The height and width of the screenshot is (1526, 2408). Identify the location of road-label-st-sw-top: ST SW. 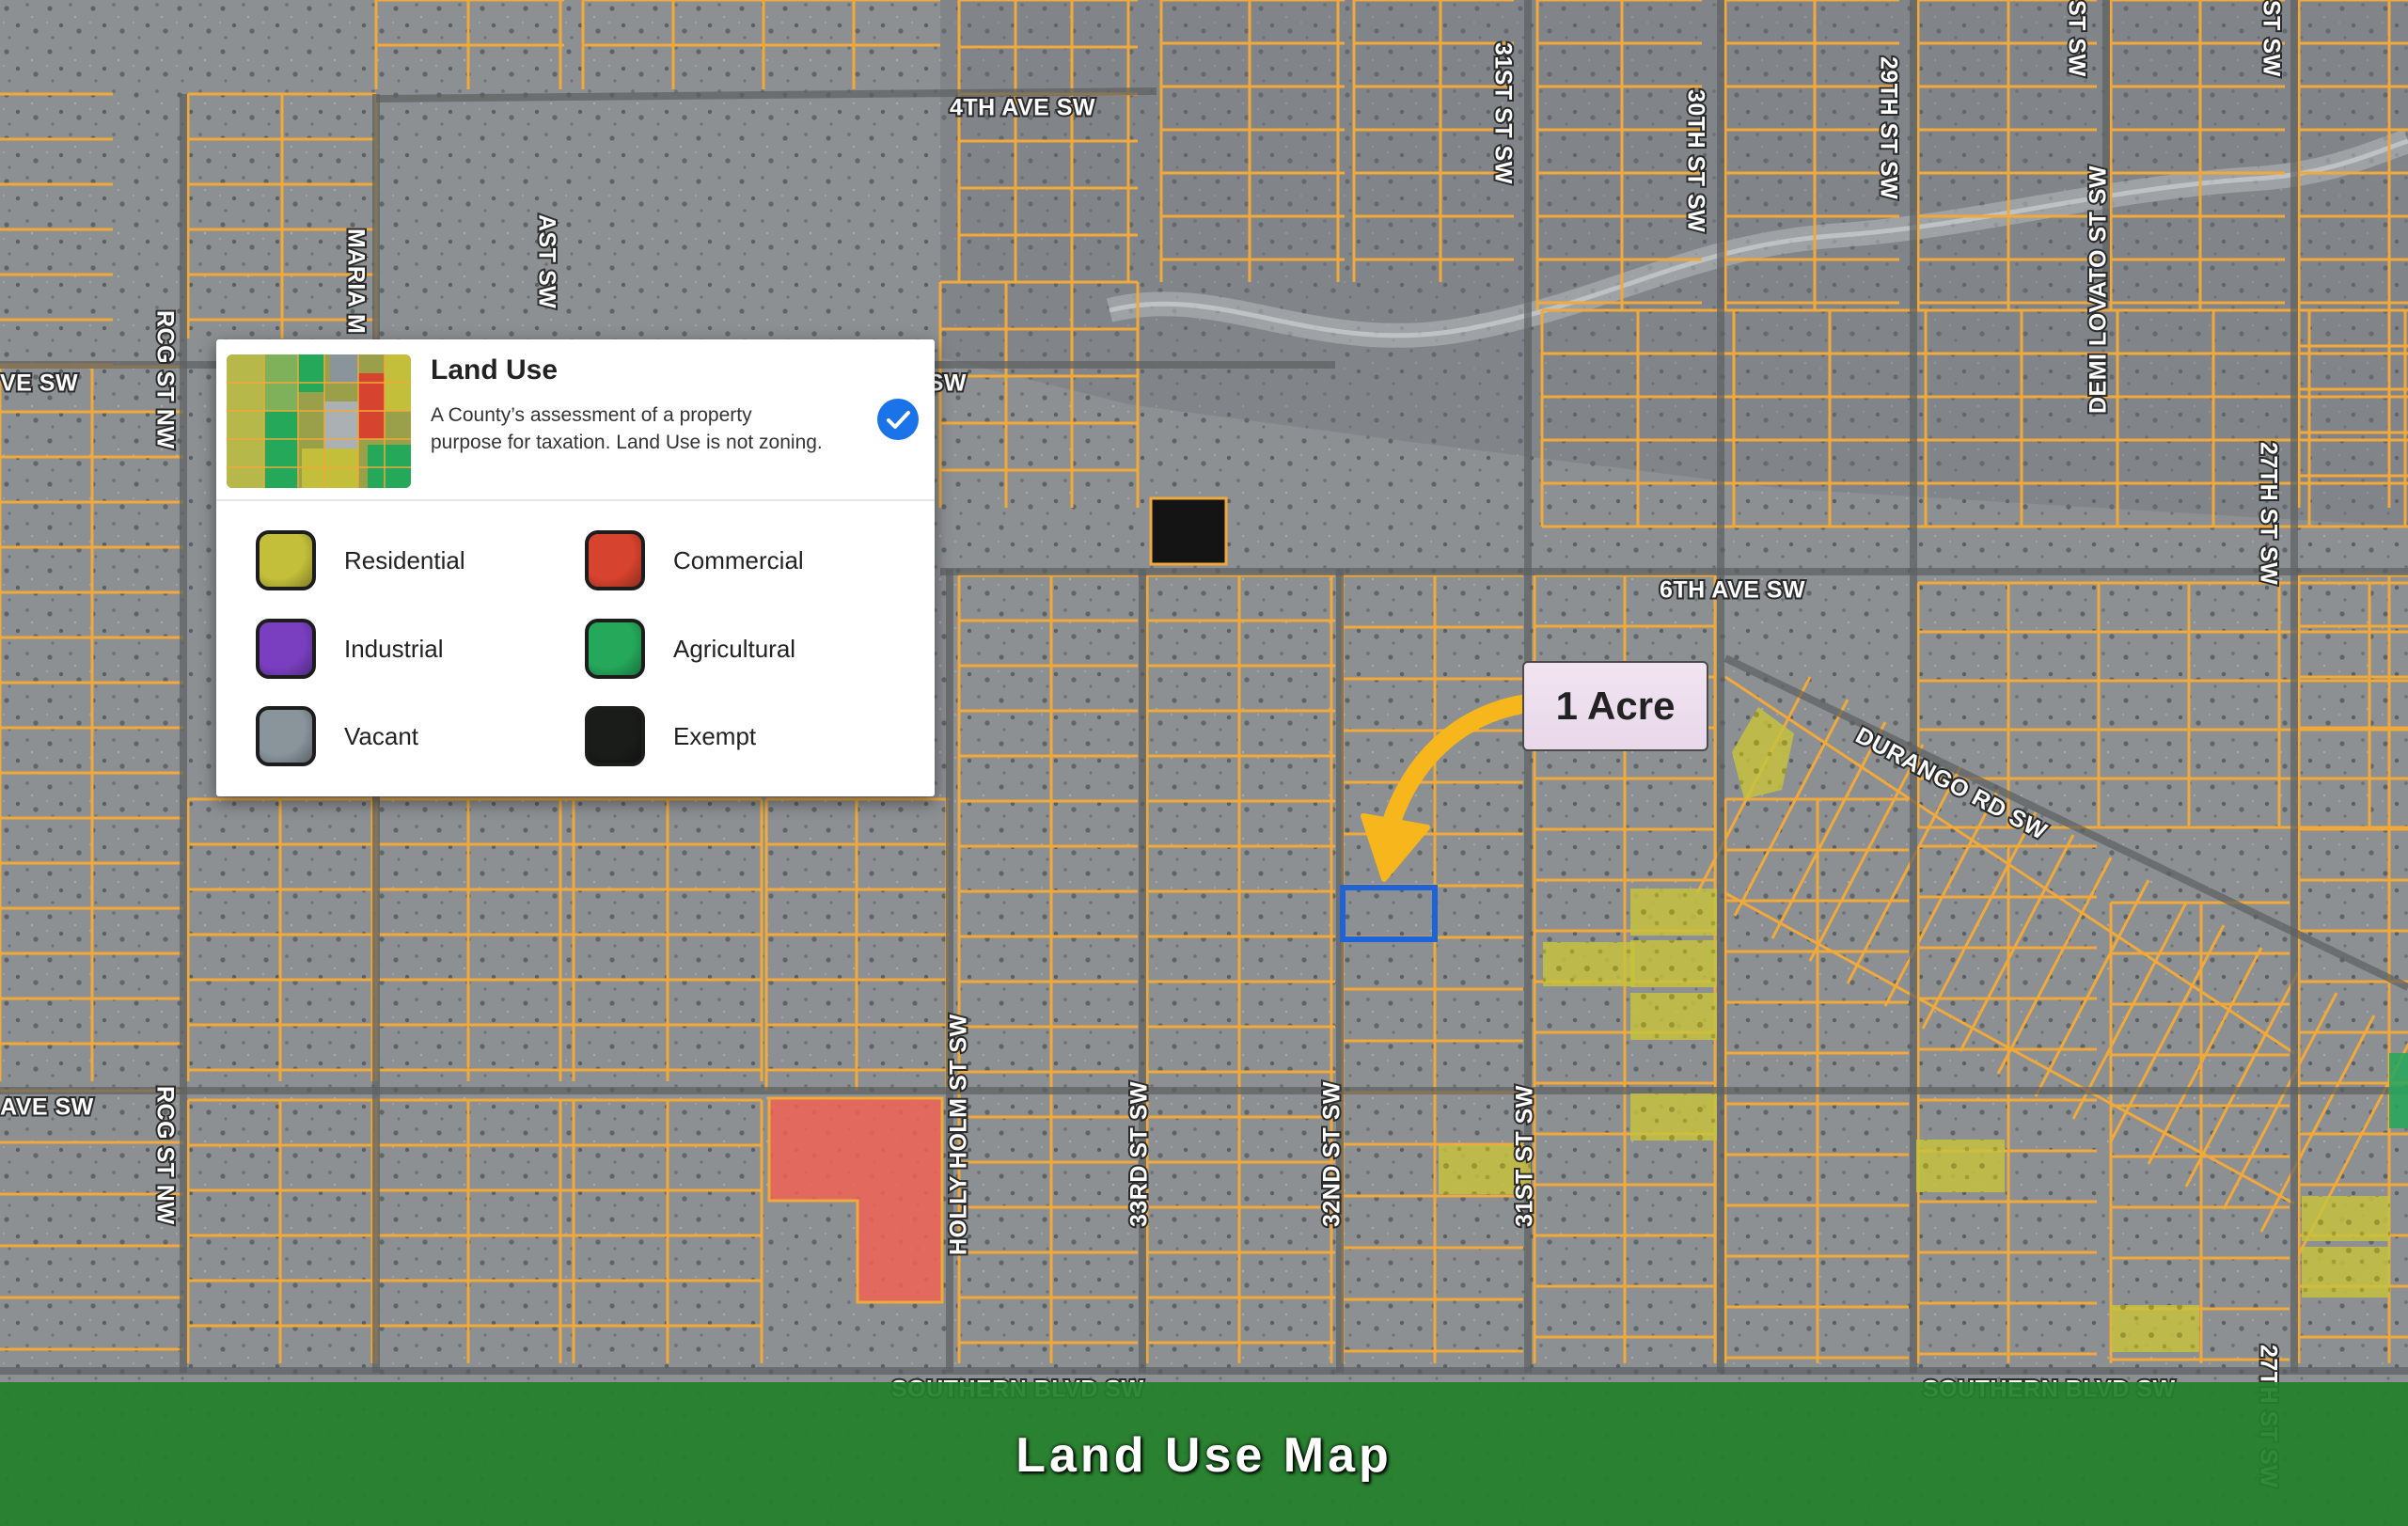
(2076, 38).